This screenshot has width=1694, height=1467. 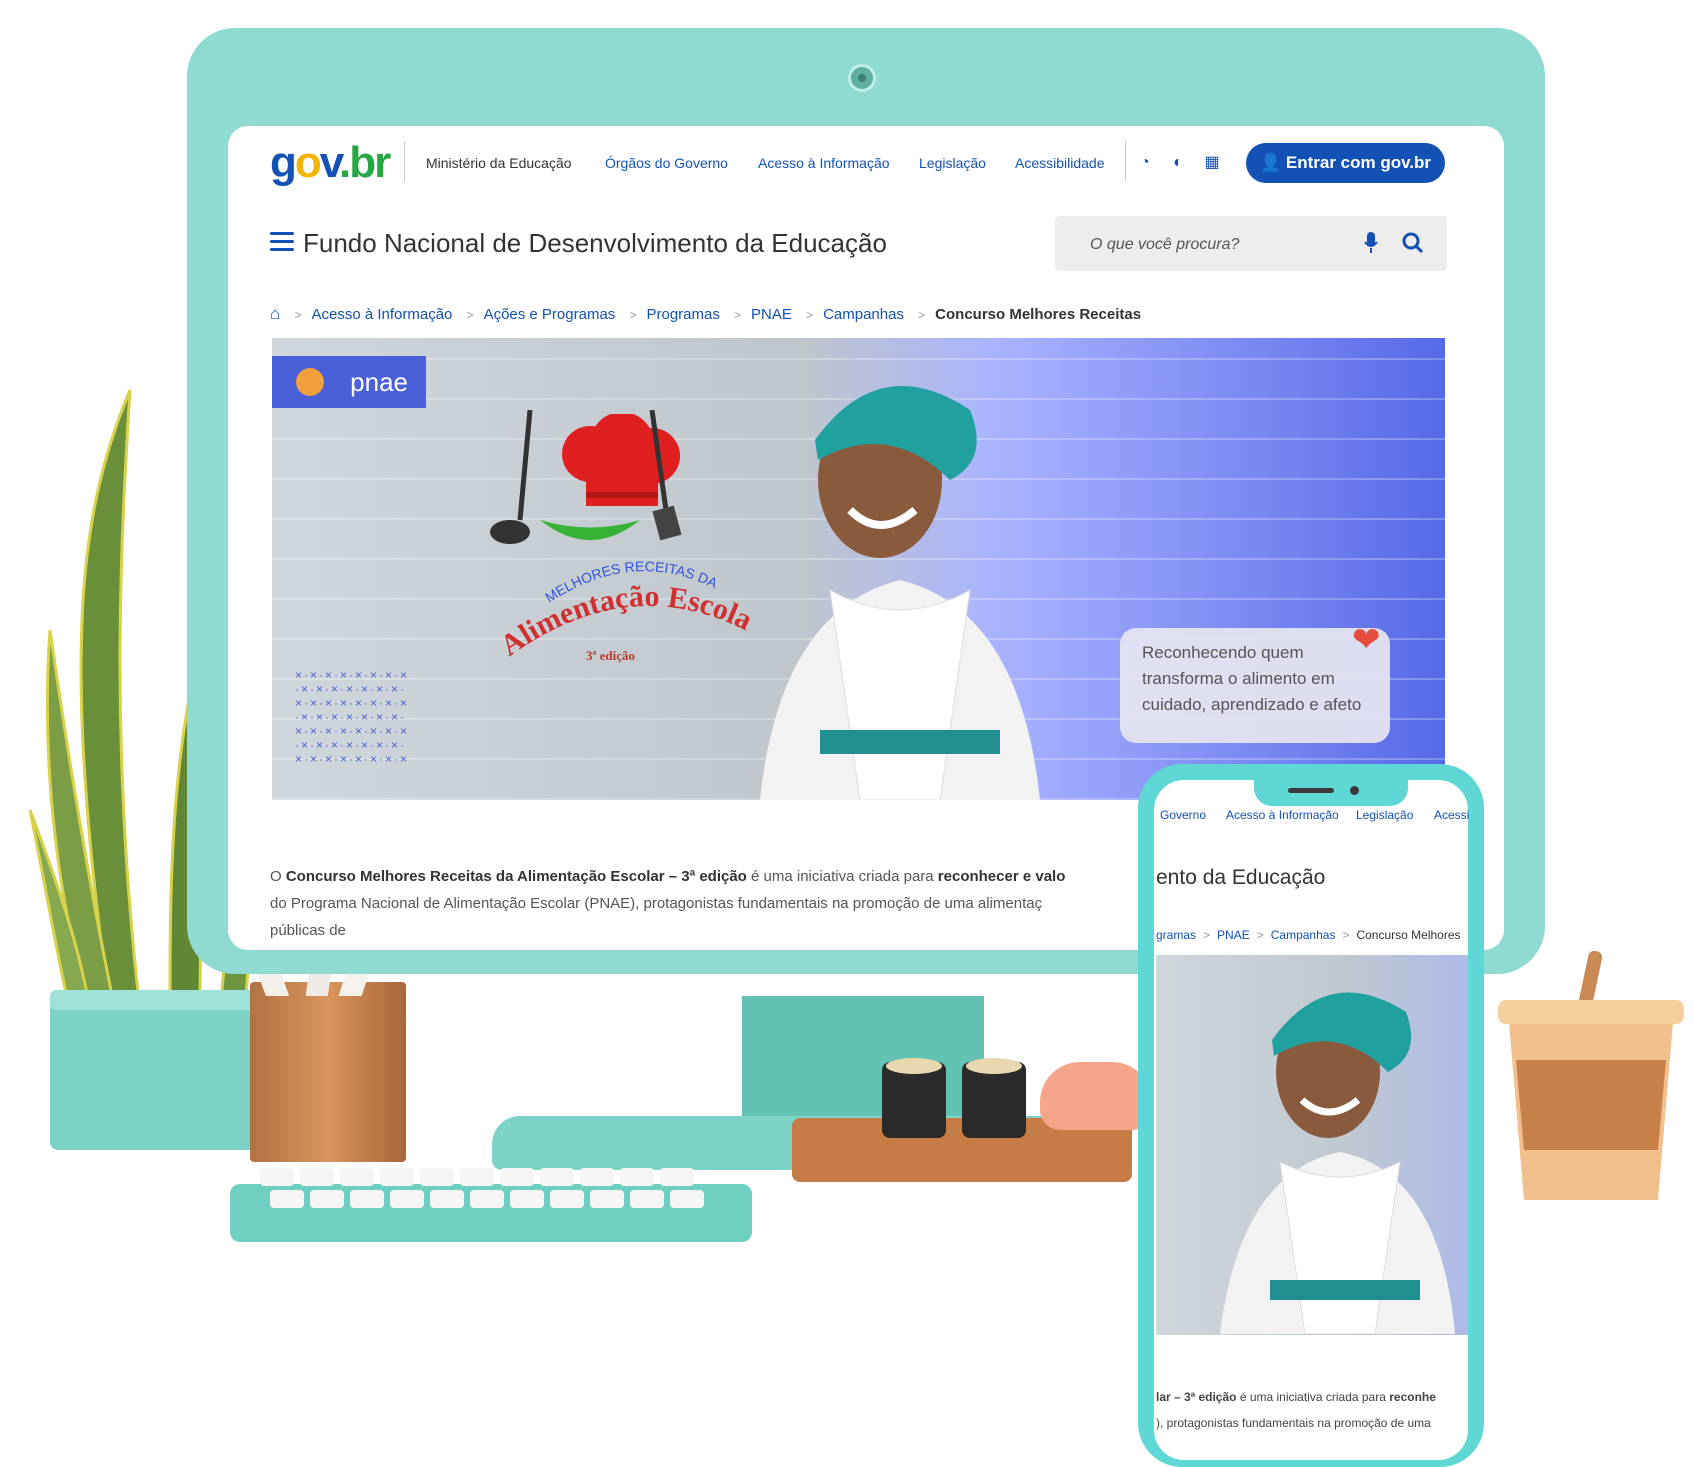 I want to click on mobile-breadcrumb: gramas > PNAE > Campanhas > Concurso Melhores, so click(x=1308, y=935).